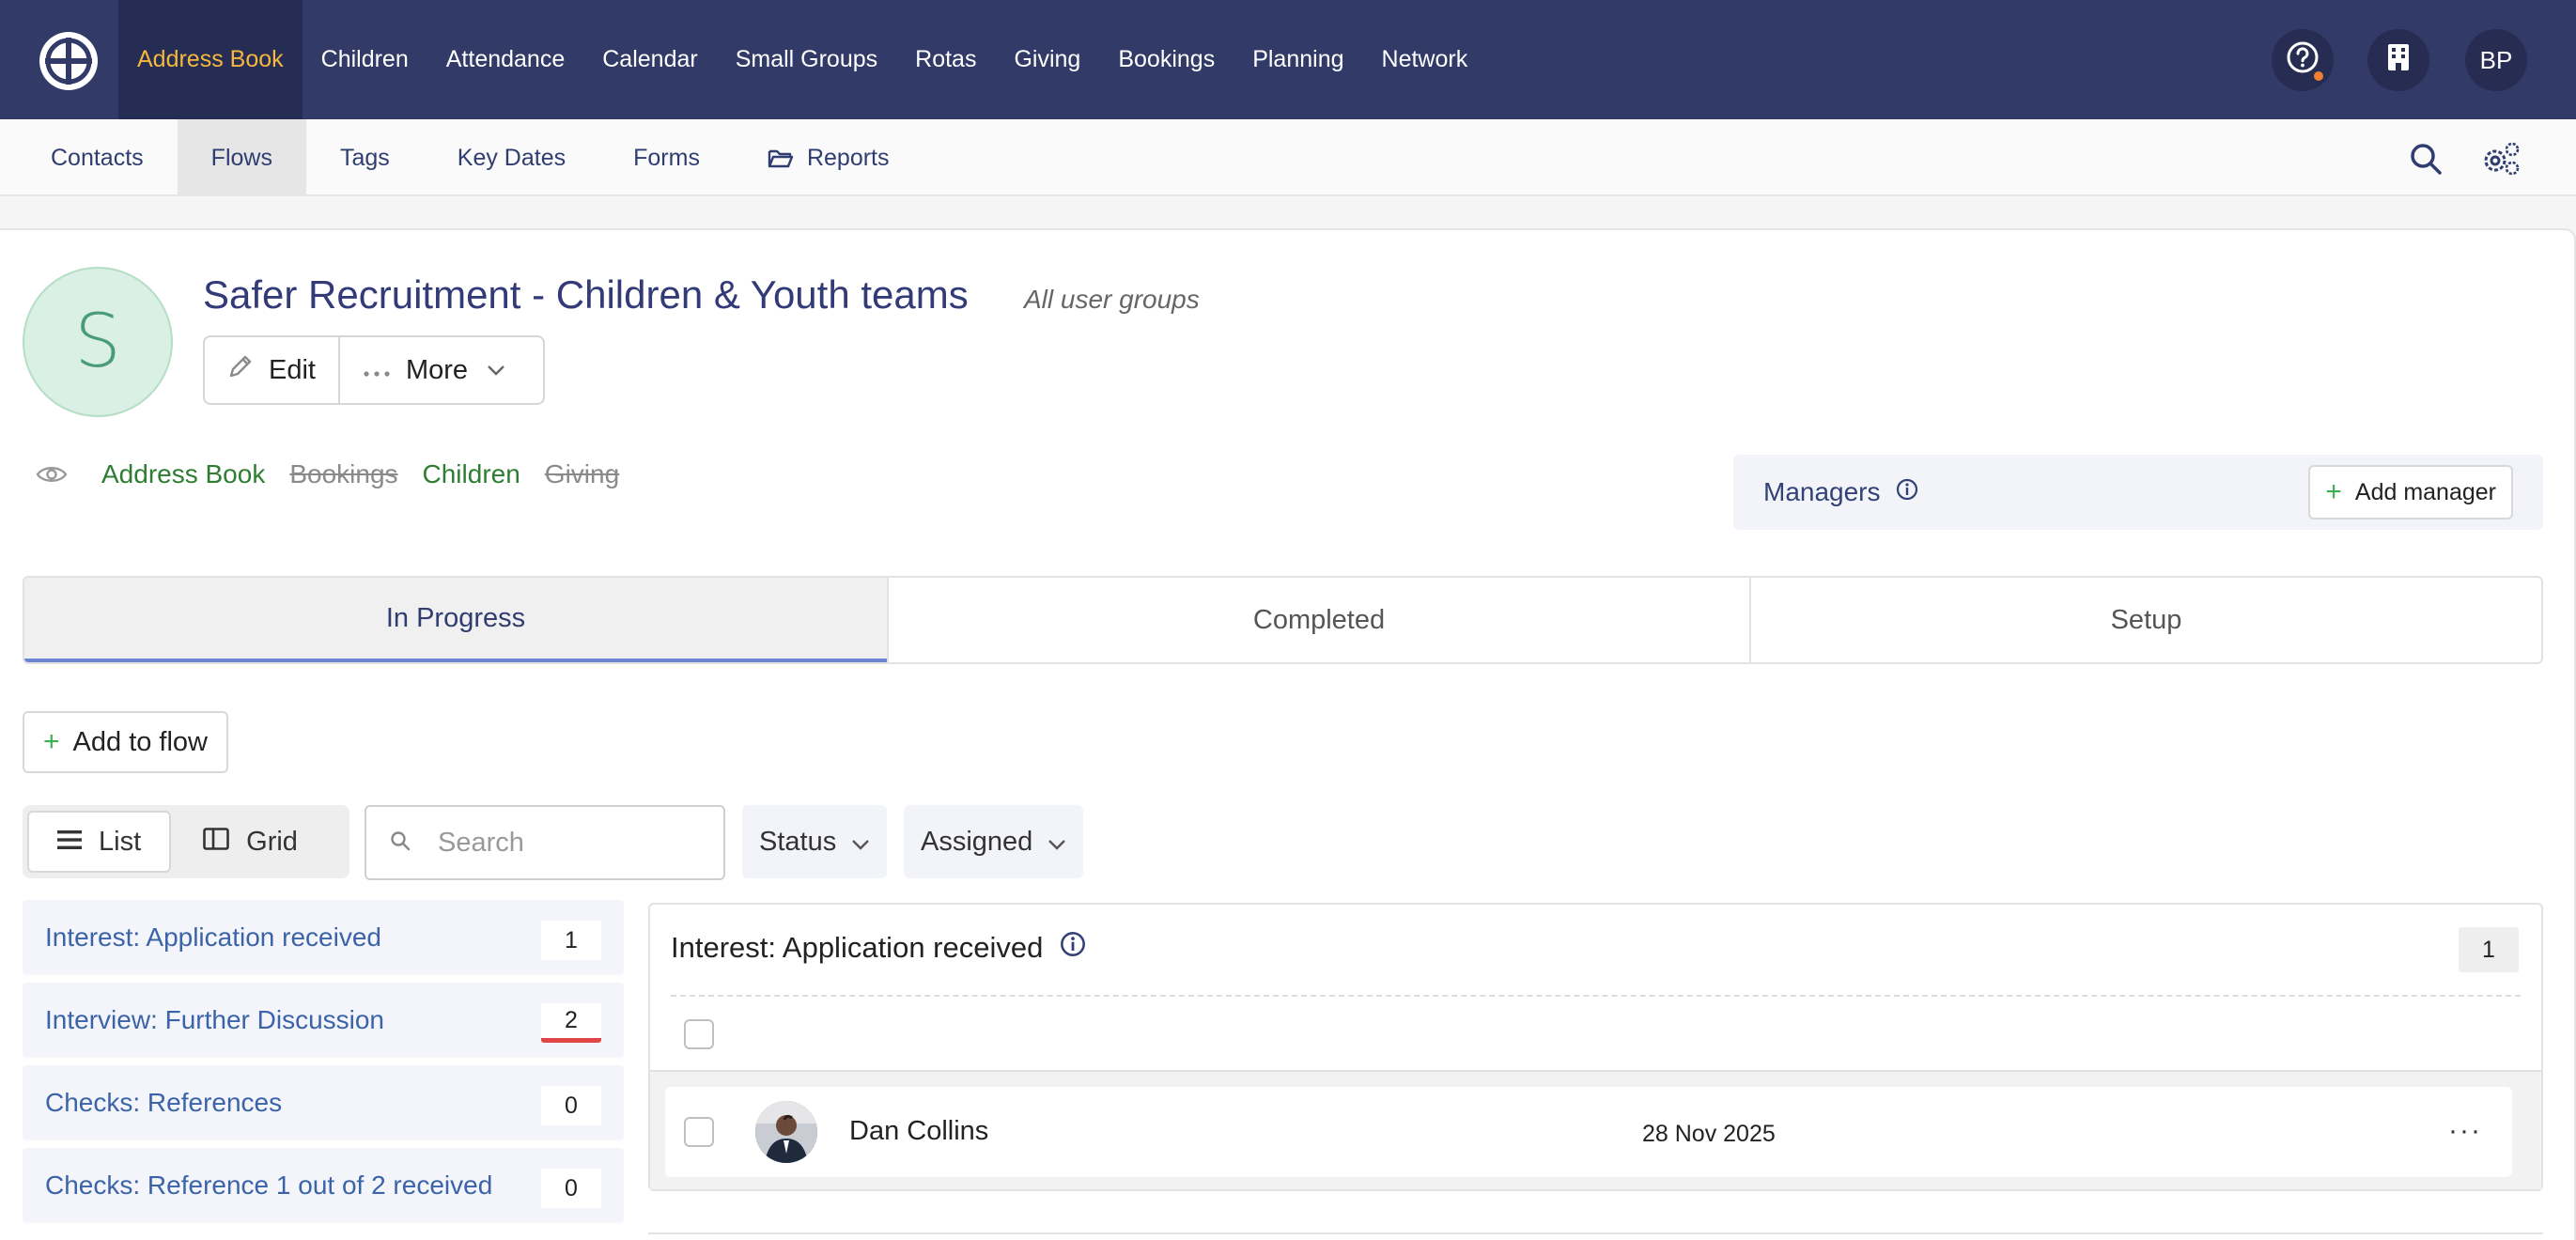 The width and height of the screenshot is (2576, 1240). Describe the element at coordinates (977, 841) in the screenshot. I see `assigned-filter-label: Assigned` at that location.